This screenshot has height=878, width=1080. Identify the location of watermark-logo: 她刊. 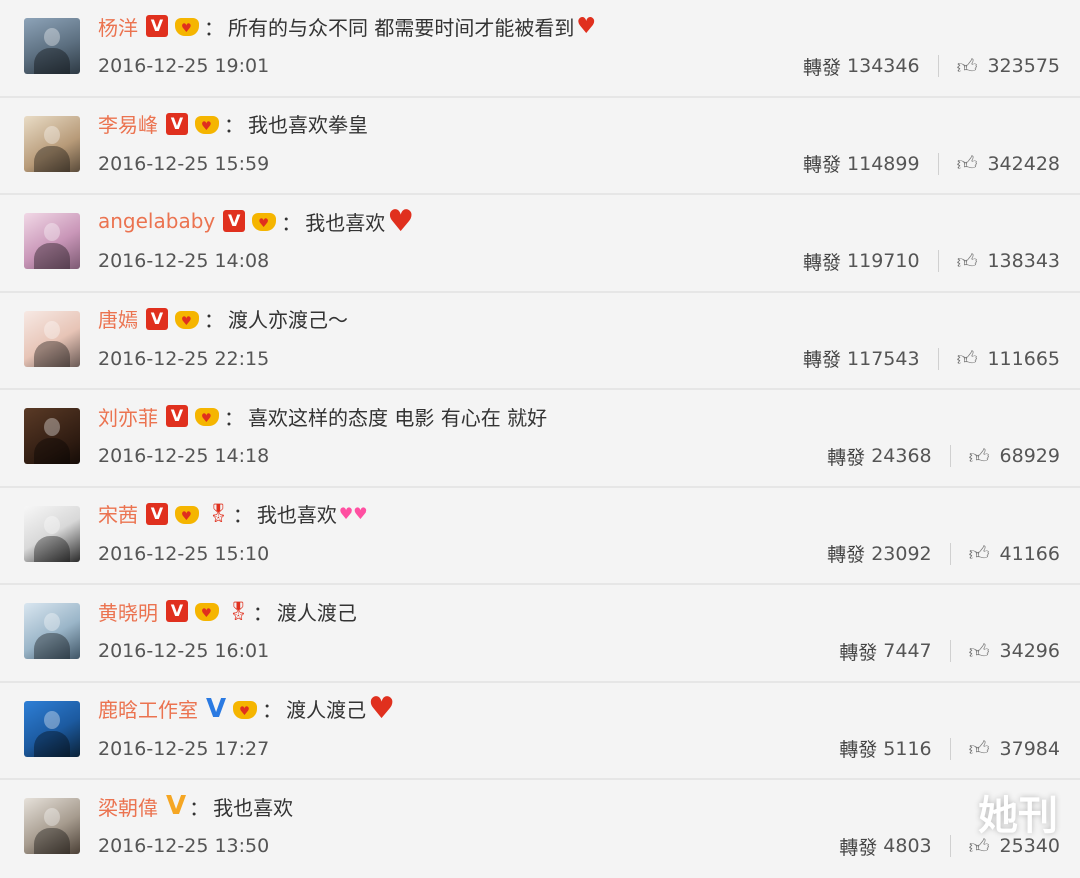
(1018, 815).